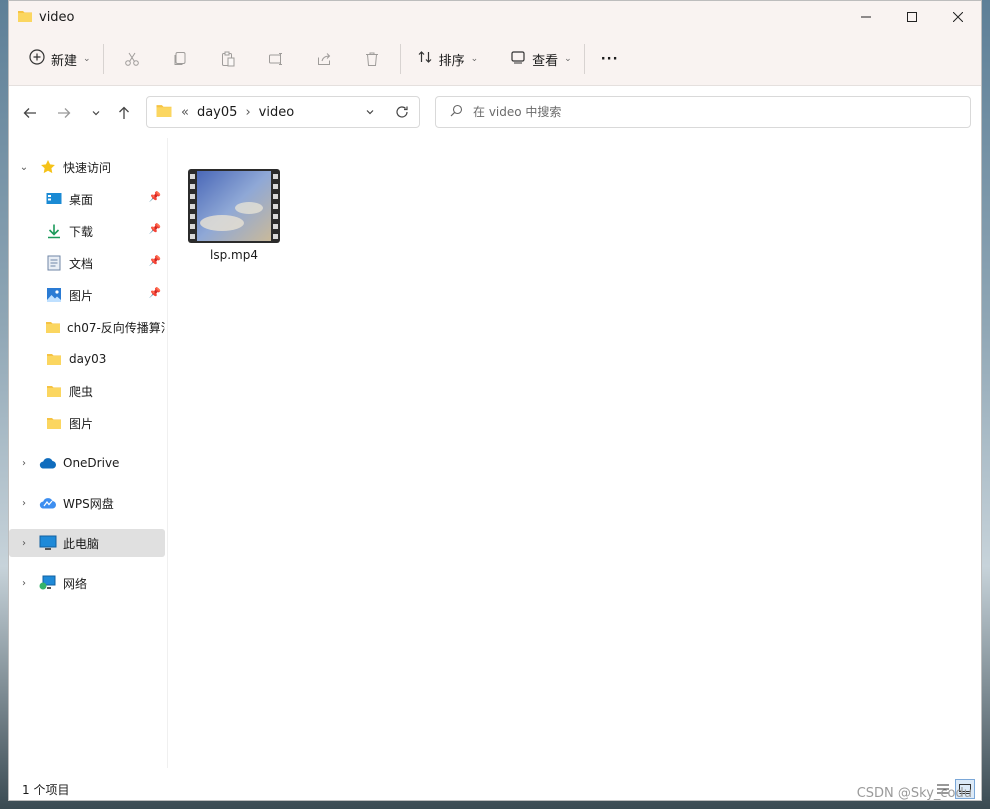 This screenshot has height=809, width=990. Describe the element at coordinates (48, 503) in the screenshot. I see `wps-cloud-icon` at that location.